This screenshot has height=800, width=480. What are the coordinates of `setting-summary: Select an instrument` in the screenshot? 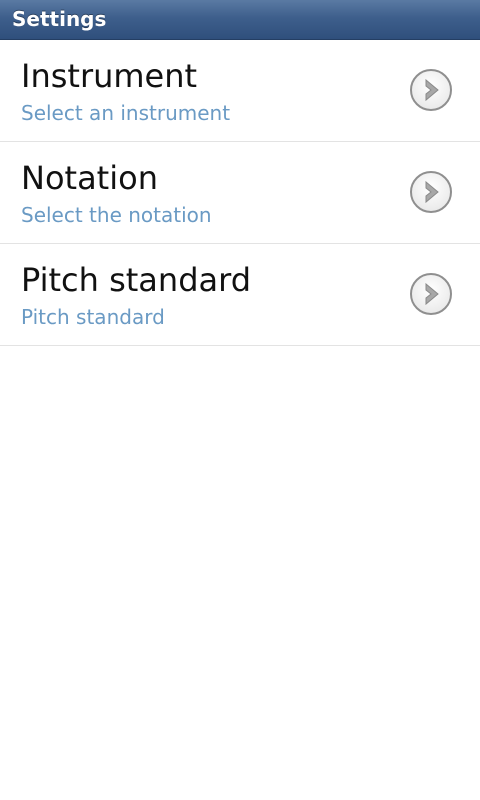 It's located at (126, 113).